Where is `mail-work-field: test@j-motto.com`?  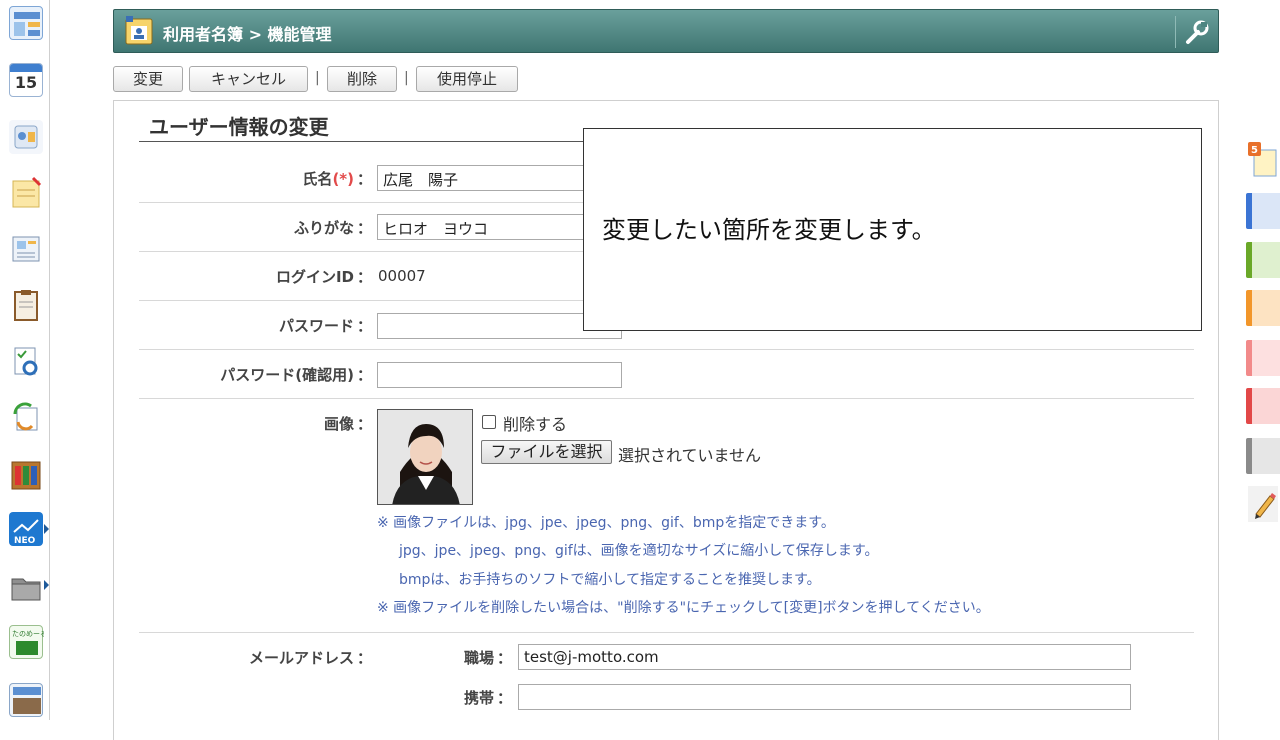 mail-work-field: test@j-motto.com is located at coordinates (824, 657).